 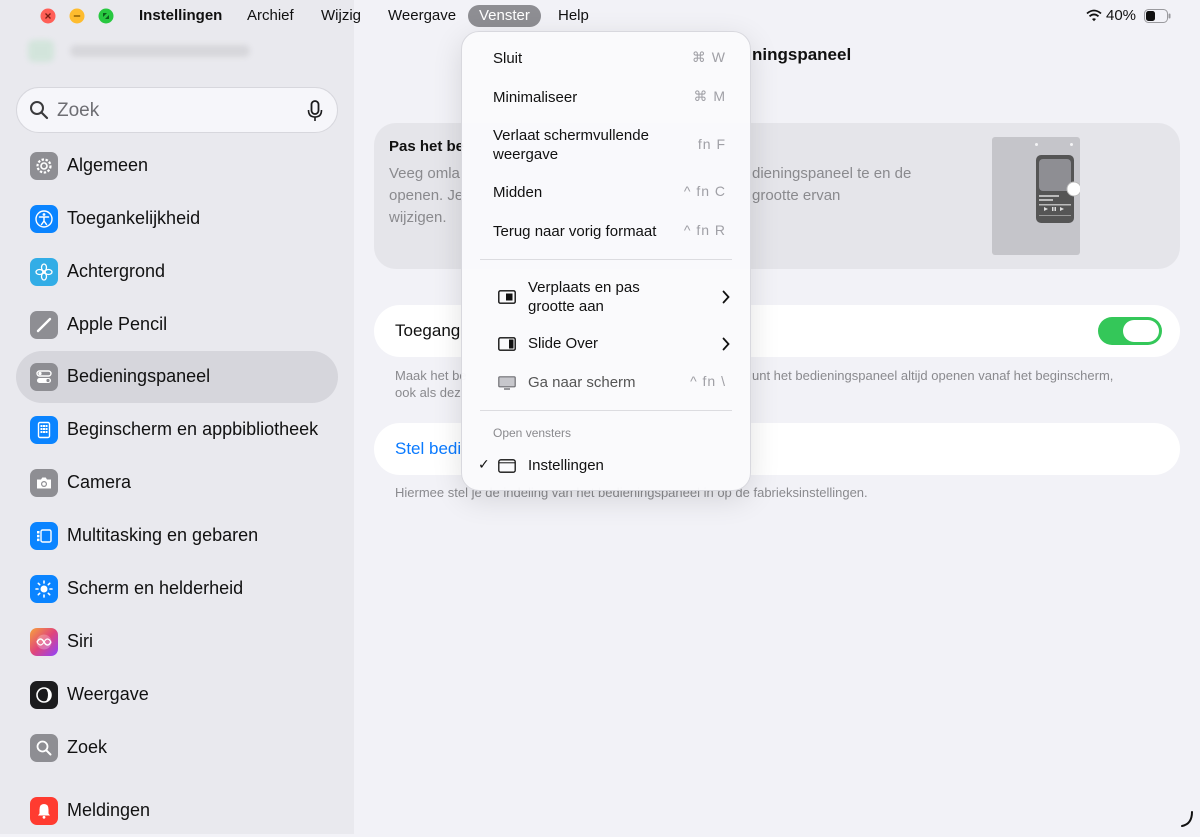 I want to click on status-area: 40%, so click(x=1136, y=16).